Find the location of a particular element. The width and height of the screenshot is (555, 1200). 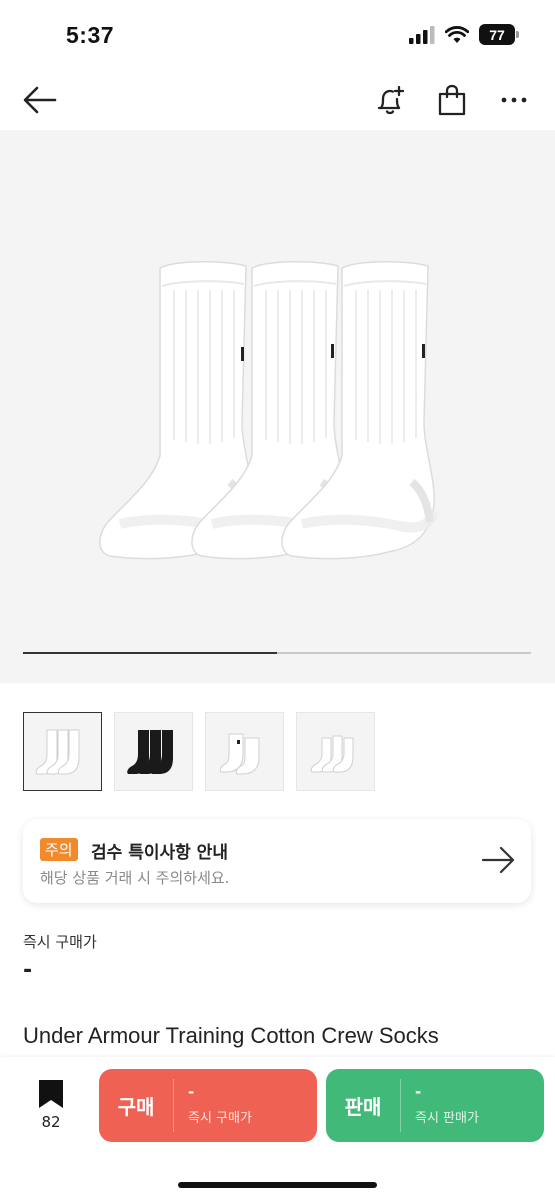

back-arrow-icon is located at coordinates (40, 100).